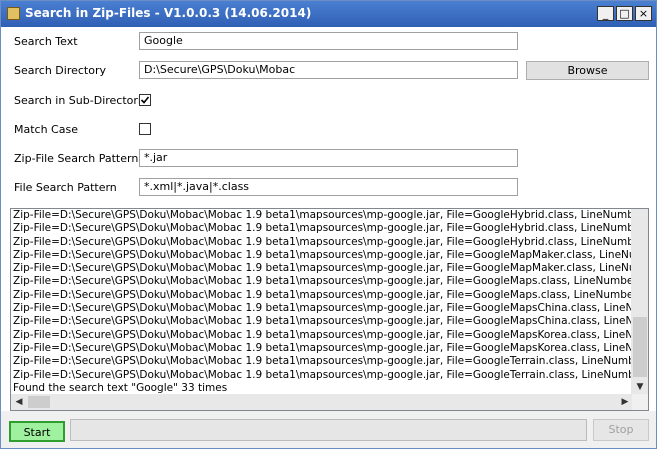 The image size is (657, 449). Describe the element at coordinates (65, 187) in the screenshot. I see `file-pattern-label: File Search Pattern` at that location.